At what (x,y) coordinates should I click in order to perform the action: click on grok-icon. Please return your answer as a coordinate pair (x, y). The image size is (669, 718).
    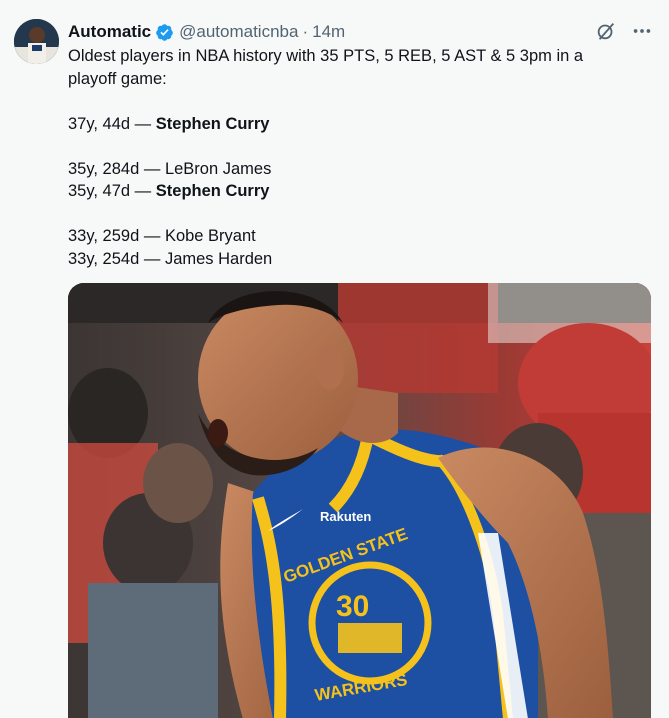
    Looking at the image, I should click on (606, 31).